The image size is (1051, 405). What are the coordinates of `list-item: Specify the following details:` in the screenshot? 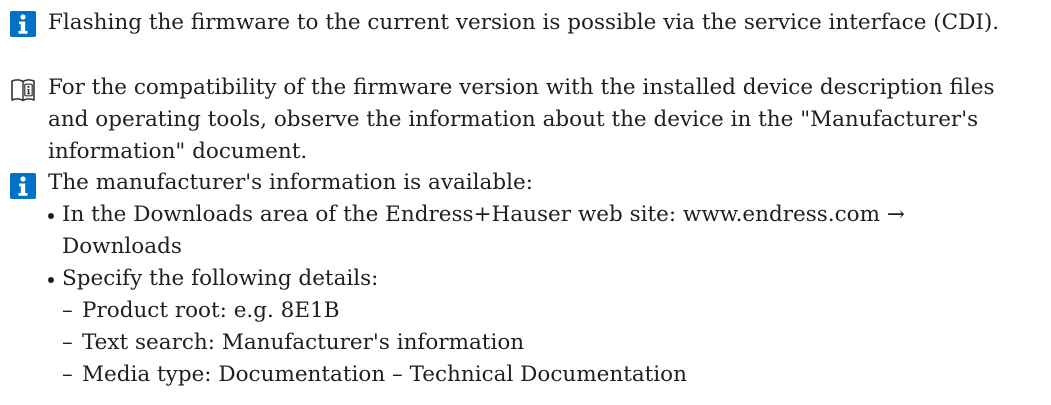 It's located at (548, 279).